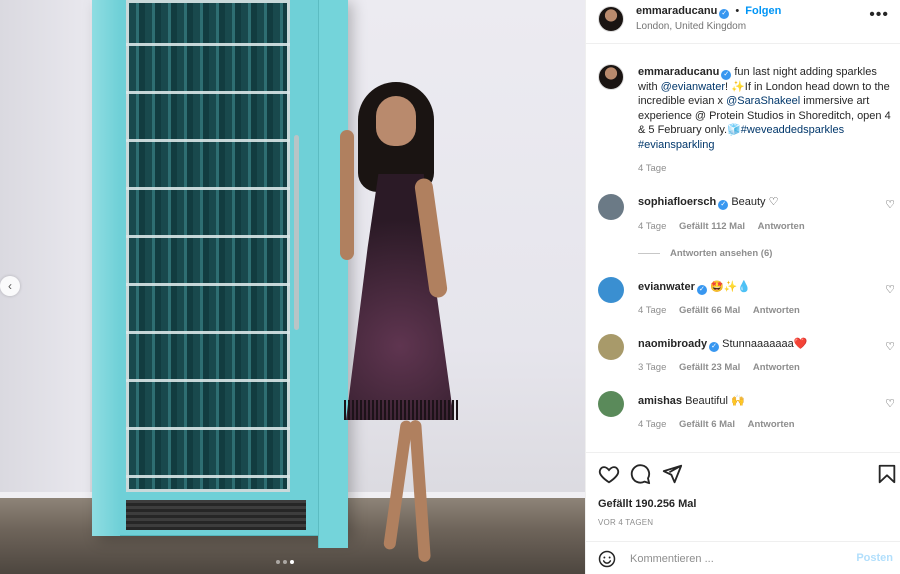  What do you see at coordinates (660, 401) in the screenshot?
I see `comment-username: amishas` at bounding box center [660, 401].